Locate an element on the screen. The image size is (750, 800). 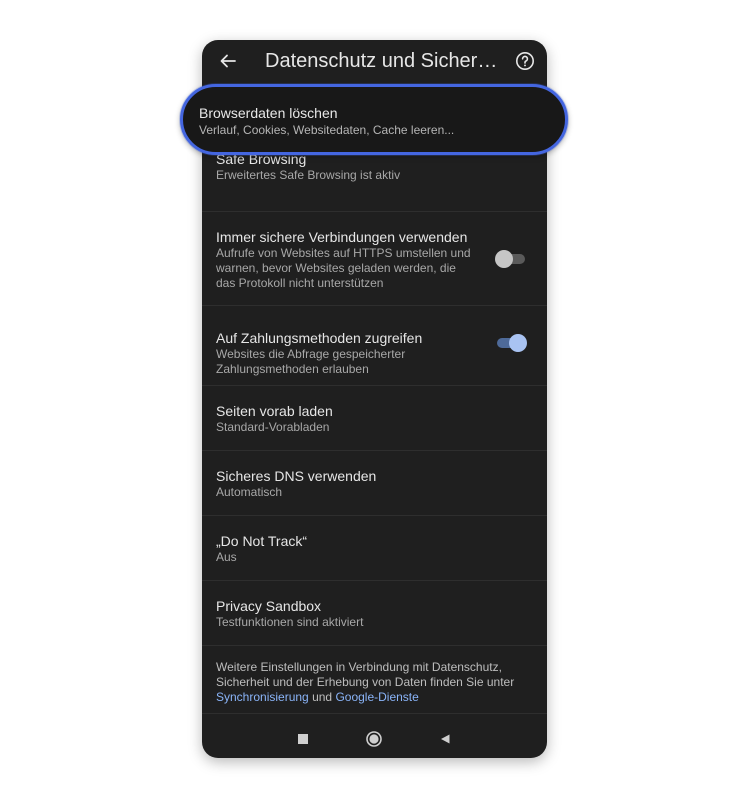
circle-icon is located at coordinates (374, 739).